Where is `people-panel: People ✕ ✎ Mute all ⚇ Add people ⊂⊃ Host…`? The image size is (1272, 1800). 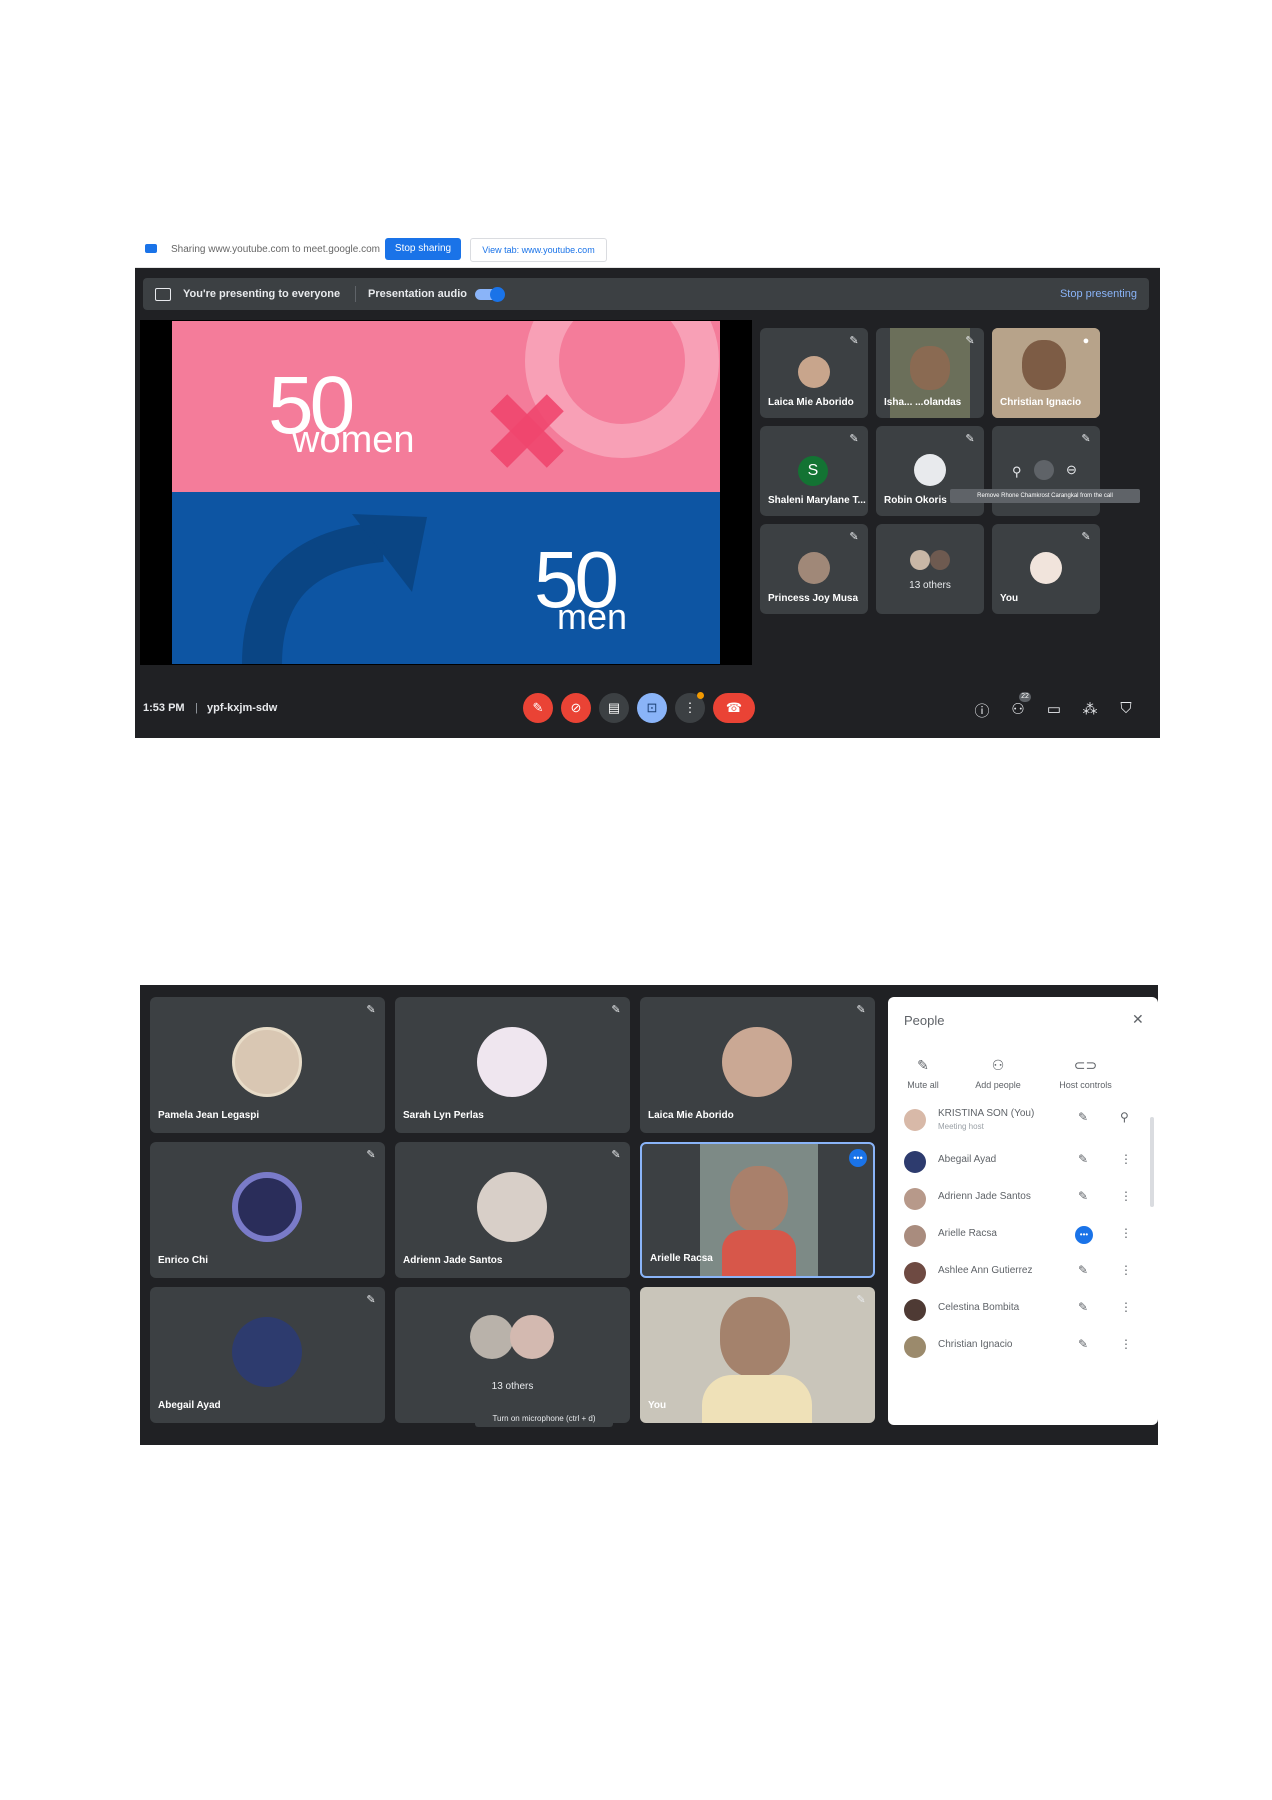 people-panel: People ✕ ✎ Mute all ⚇ Add people ⊂⊃ Host… is located at coordinates (1023, 1211).